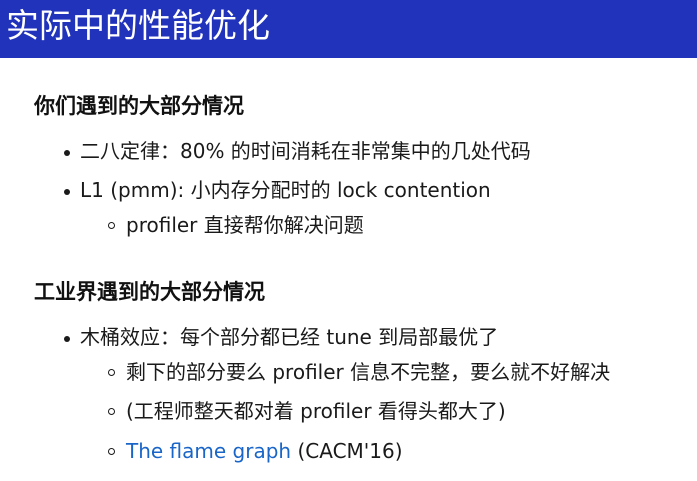  Describe the element at coordinates (289, 337) in the screenshot. I see `list-item: 木桶效应：每个部分都已经 tune 到局部最优了` at that location.